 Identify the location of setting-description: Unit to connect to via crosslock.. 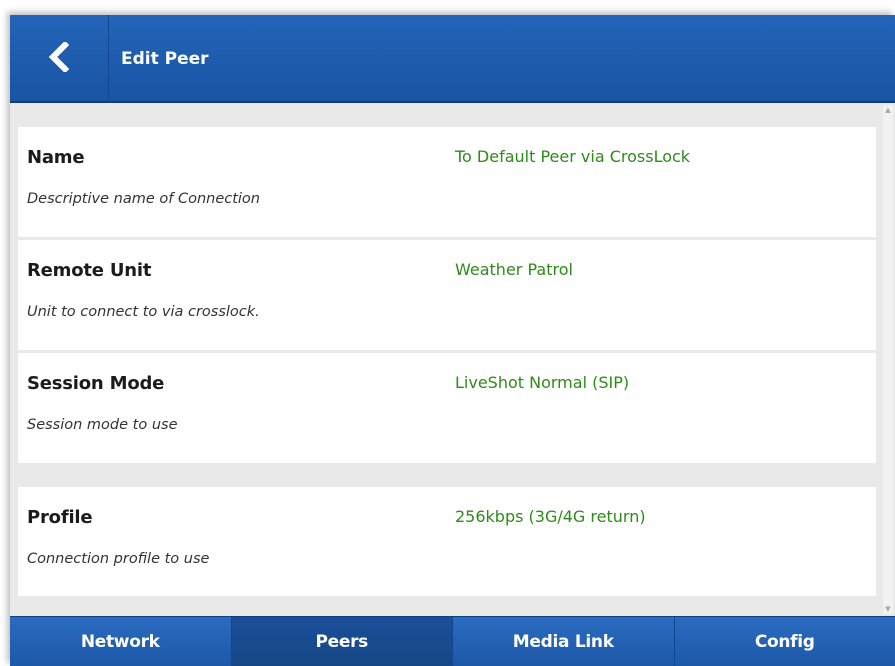
(143, 312).